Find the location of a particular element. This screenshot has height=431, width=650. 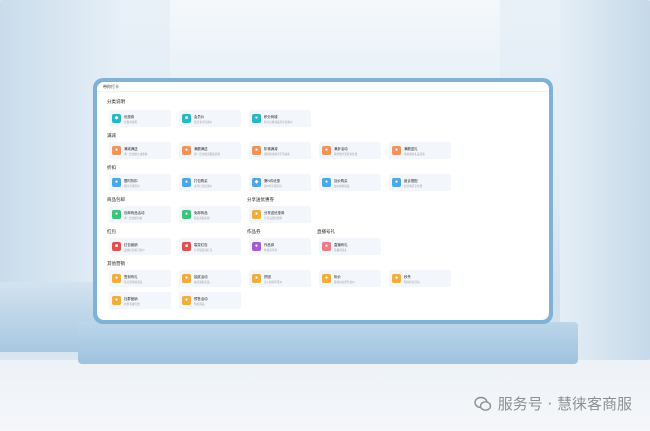

lottery-icon: ● is located at coordinates (186, 278).